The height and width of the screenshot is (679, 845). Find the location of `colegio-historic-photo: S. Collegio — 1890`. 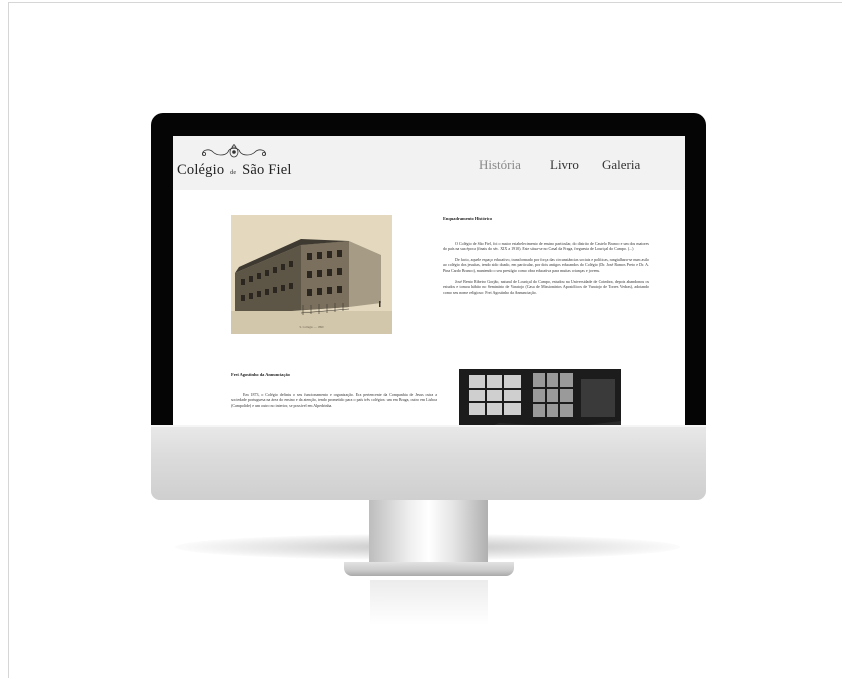

colegio-historic-photo: S. Collegio — 1890 is located at coordinates (311, 274).